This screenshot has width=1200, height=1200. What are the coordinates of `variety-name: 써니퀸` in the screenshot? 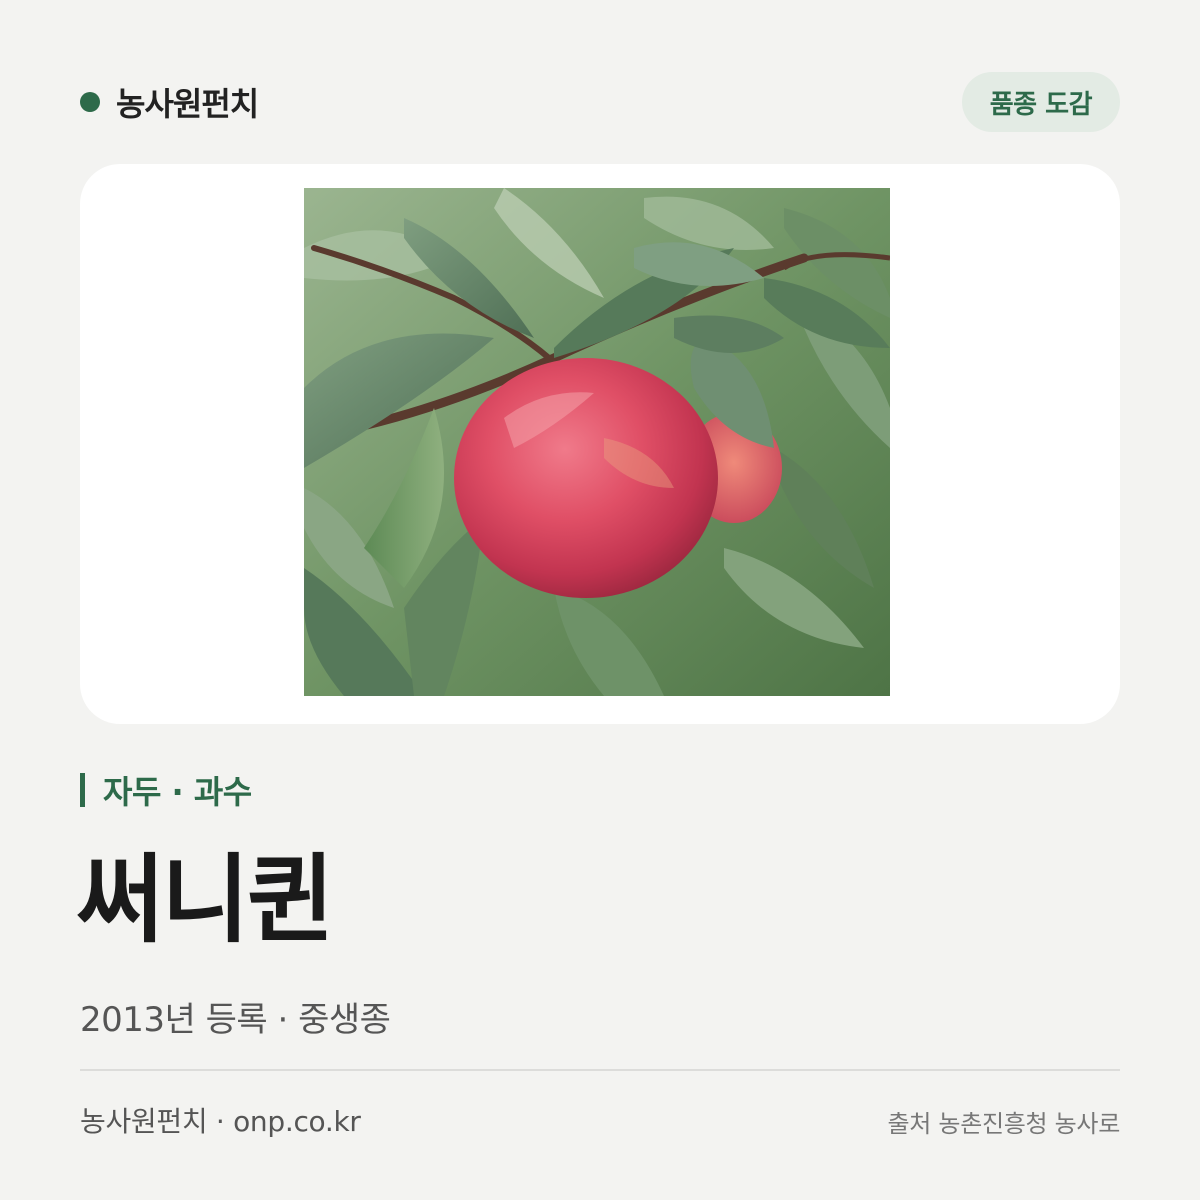 It's located at (205, 900).